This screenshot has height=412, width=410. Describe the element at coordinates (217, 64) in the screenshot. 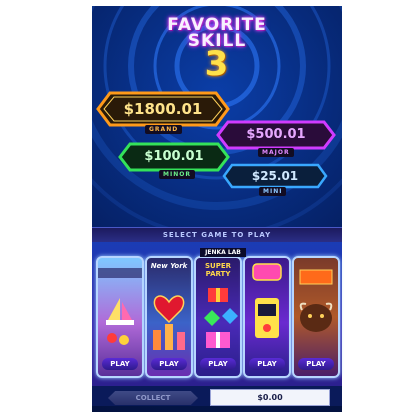

I see `title-number: 3` at that location.